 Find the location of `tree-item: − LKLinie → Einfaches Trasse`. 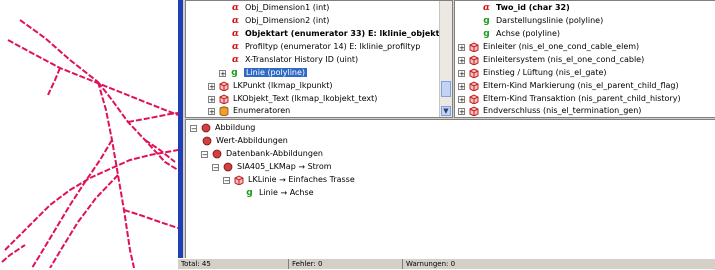

tree-item: − LKLinie → Einfaches Trasse is located at coordinates (289, 180).